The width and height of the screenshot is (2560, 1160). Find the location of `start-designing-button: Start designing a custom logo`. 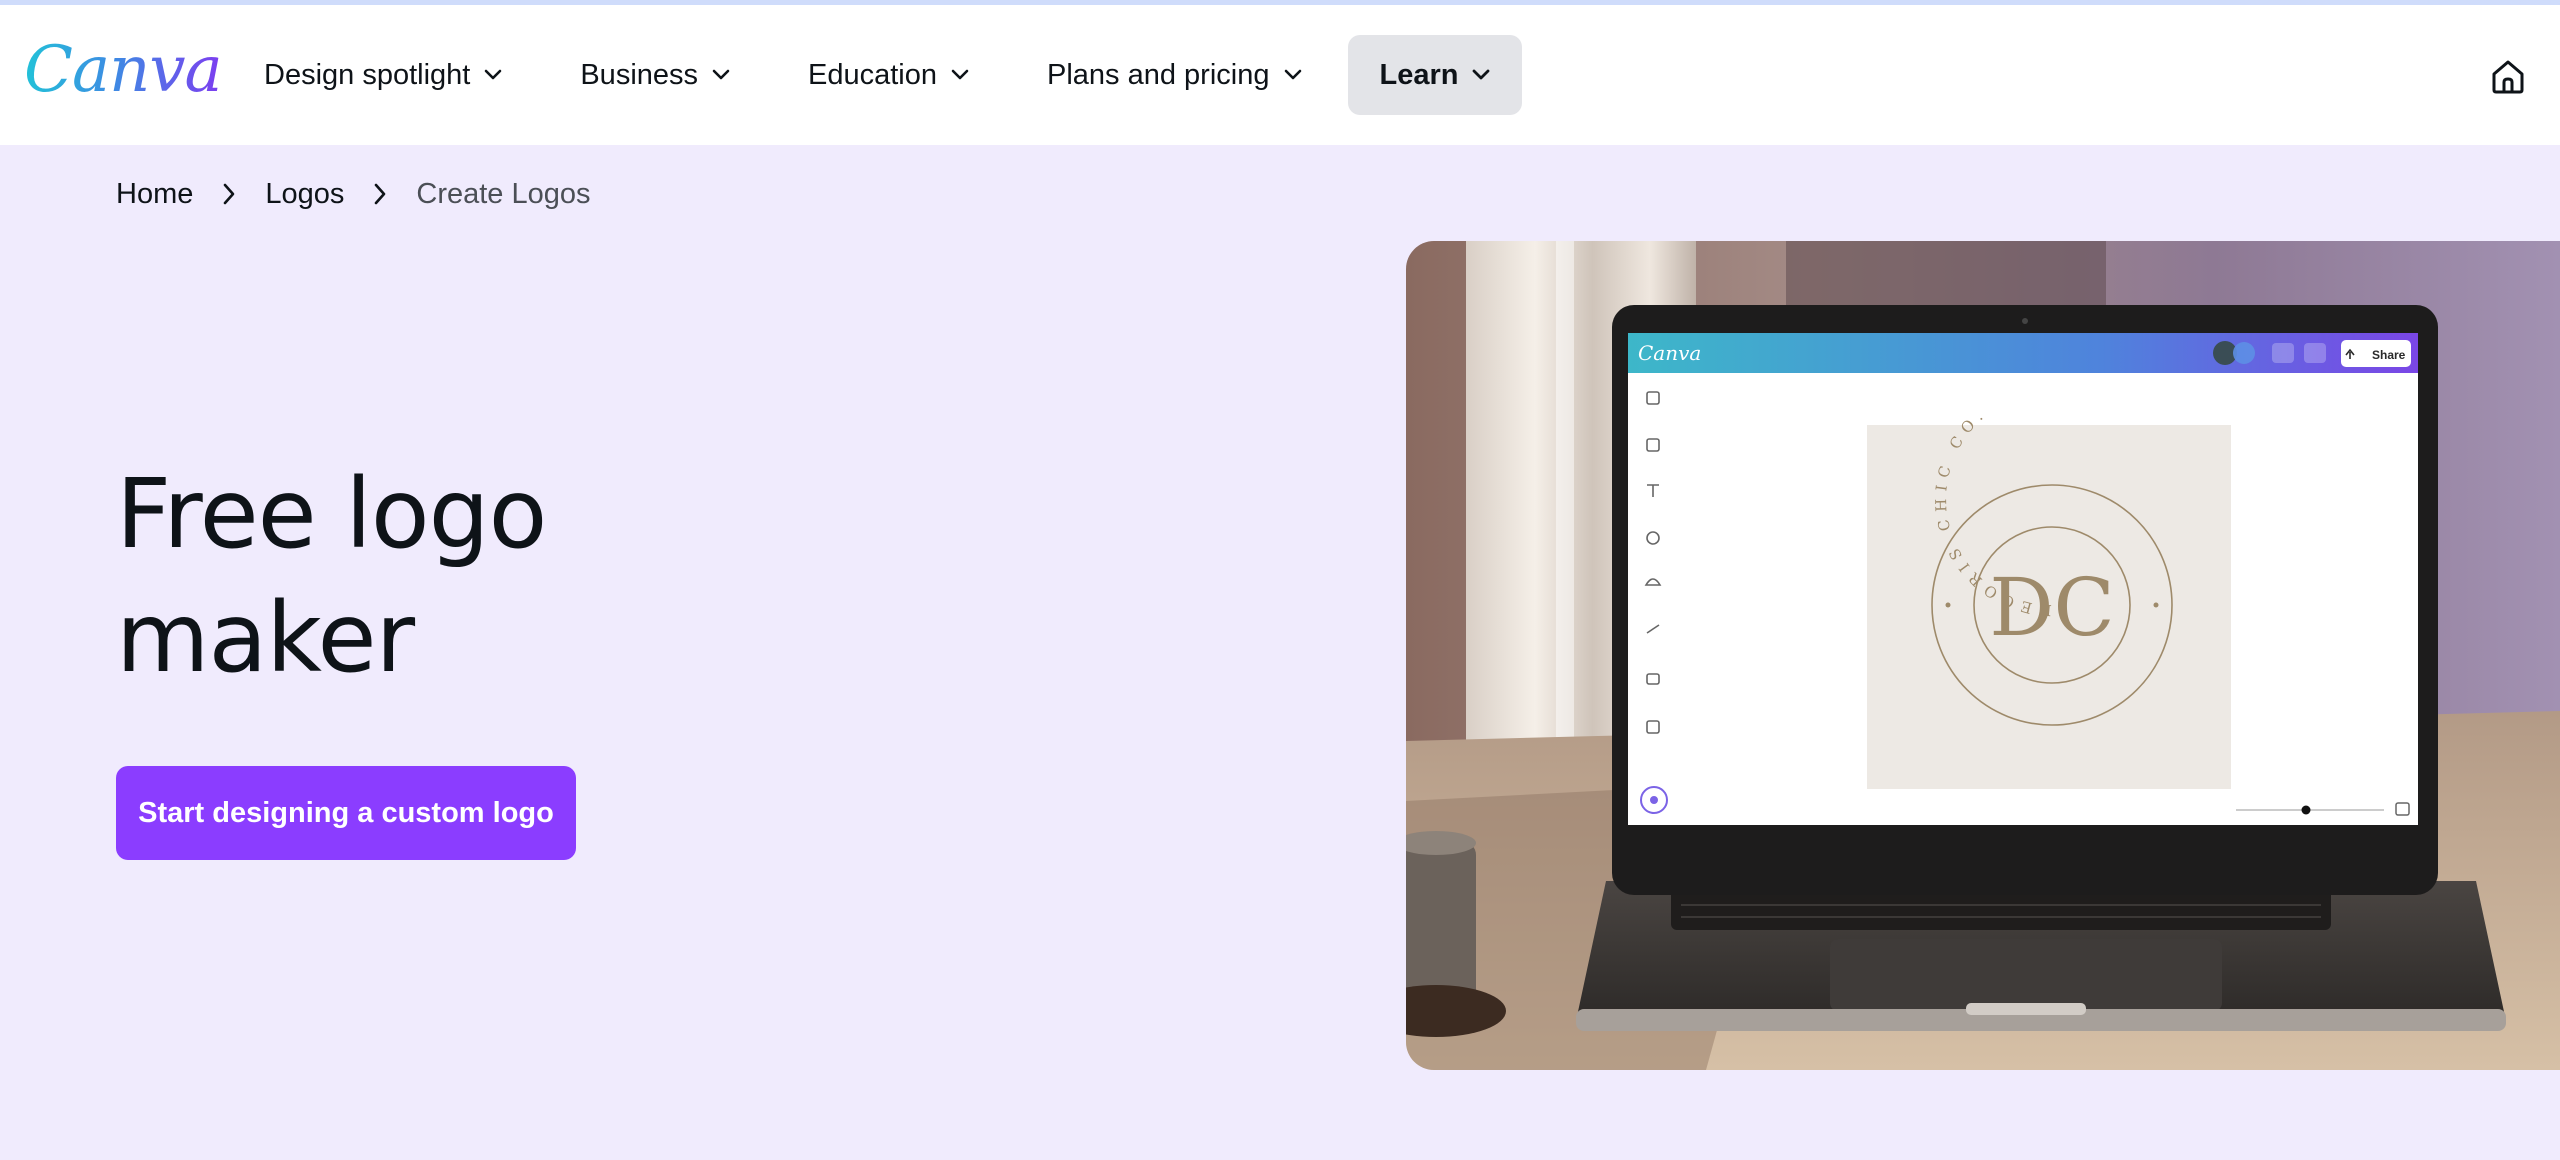

start-designing-button: Start designing a custom logo is located at coordinates (346, 813).